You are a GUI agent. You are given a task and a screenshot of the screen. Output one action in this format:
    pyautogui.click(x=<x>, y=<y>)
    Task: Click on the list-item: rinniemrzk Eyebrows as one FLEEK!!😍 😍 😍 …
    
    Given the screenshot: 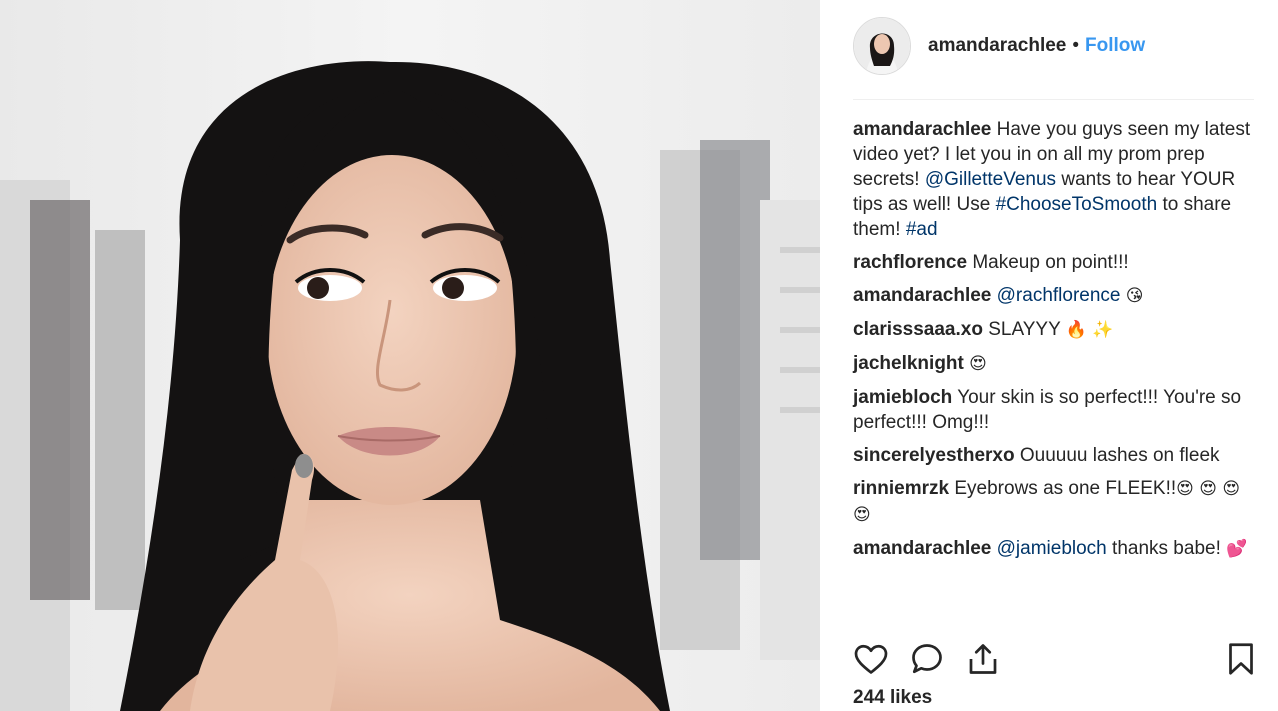 What is the action you would take?
    pyautogui.click(x=1053, y=502)
    